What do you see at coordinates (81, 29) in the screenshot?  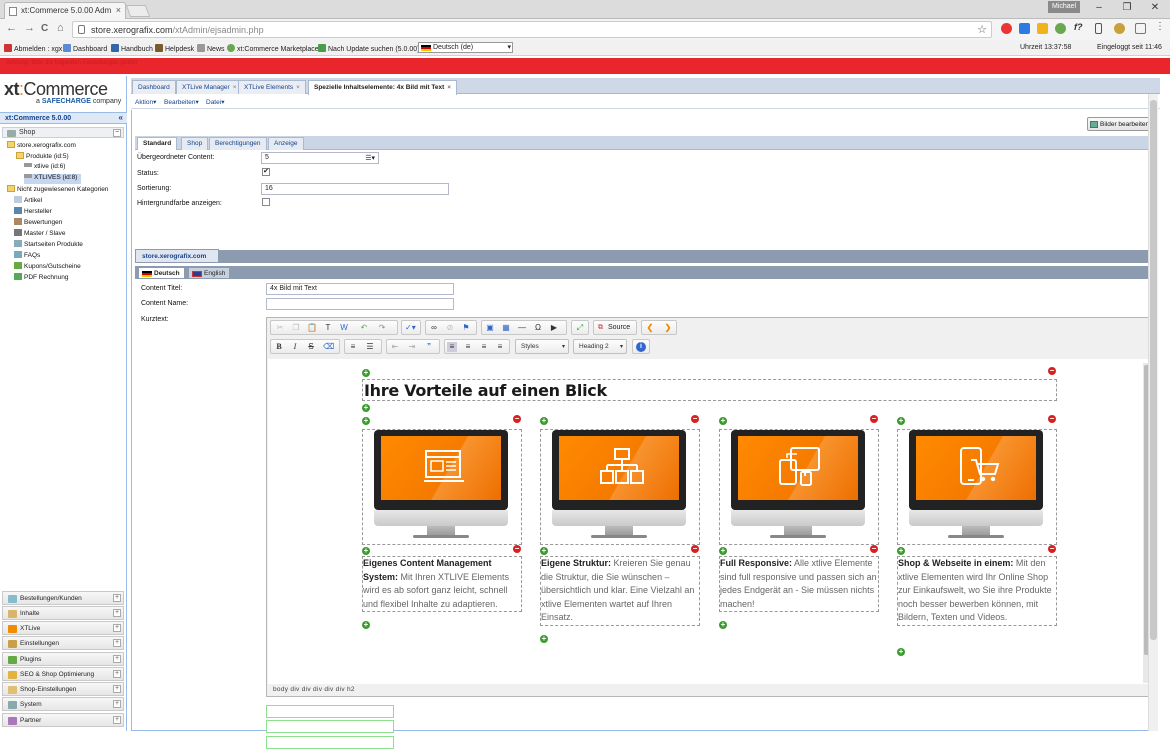 I see `page-info-icon` at bounding box center [81, 29].